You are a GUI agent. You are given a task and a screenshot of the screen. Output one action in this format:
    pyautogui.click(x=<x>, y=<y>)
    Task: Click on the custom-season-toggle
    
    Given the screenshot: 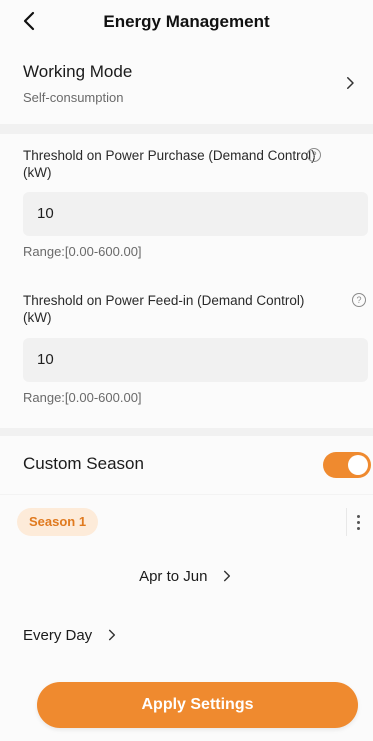 What is the action you would take?
    pyautogui.click(x=347, y=465)
    